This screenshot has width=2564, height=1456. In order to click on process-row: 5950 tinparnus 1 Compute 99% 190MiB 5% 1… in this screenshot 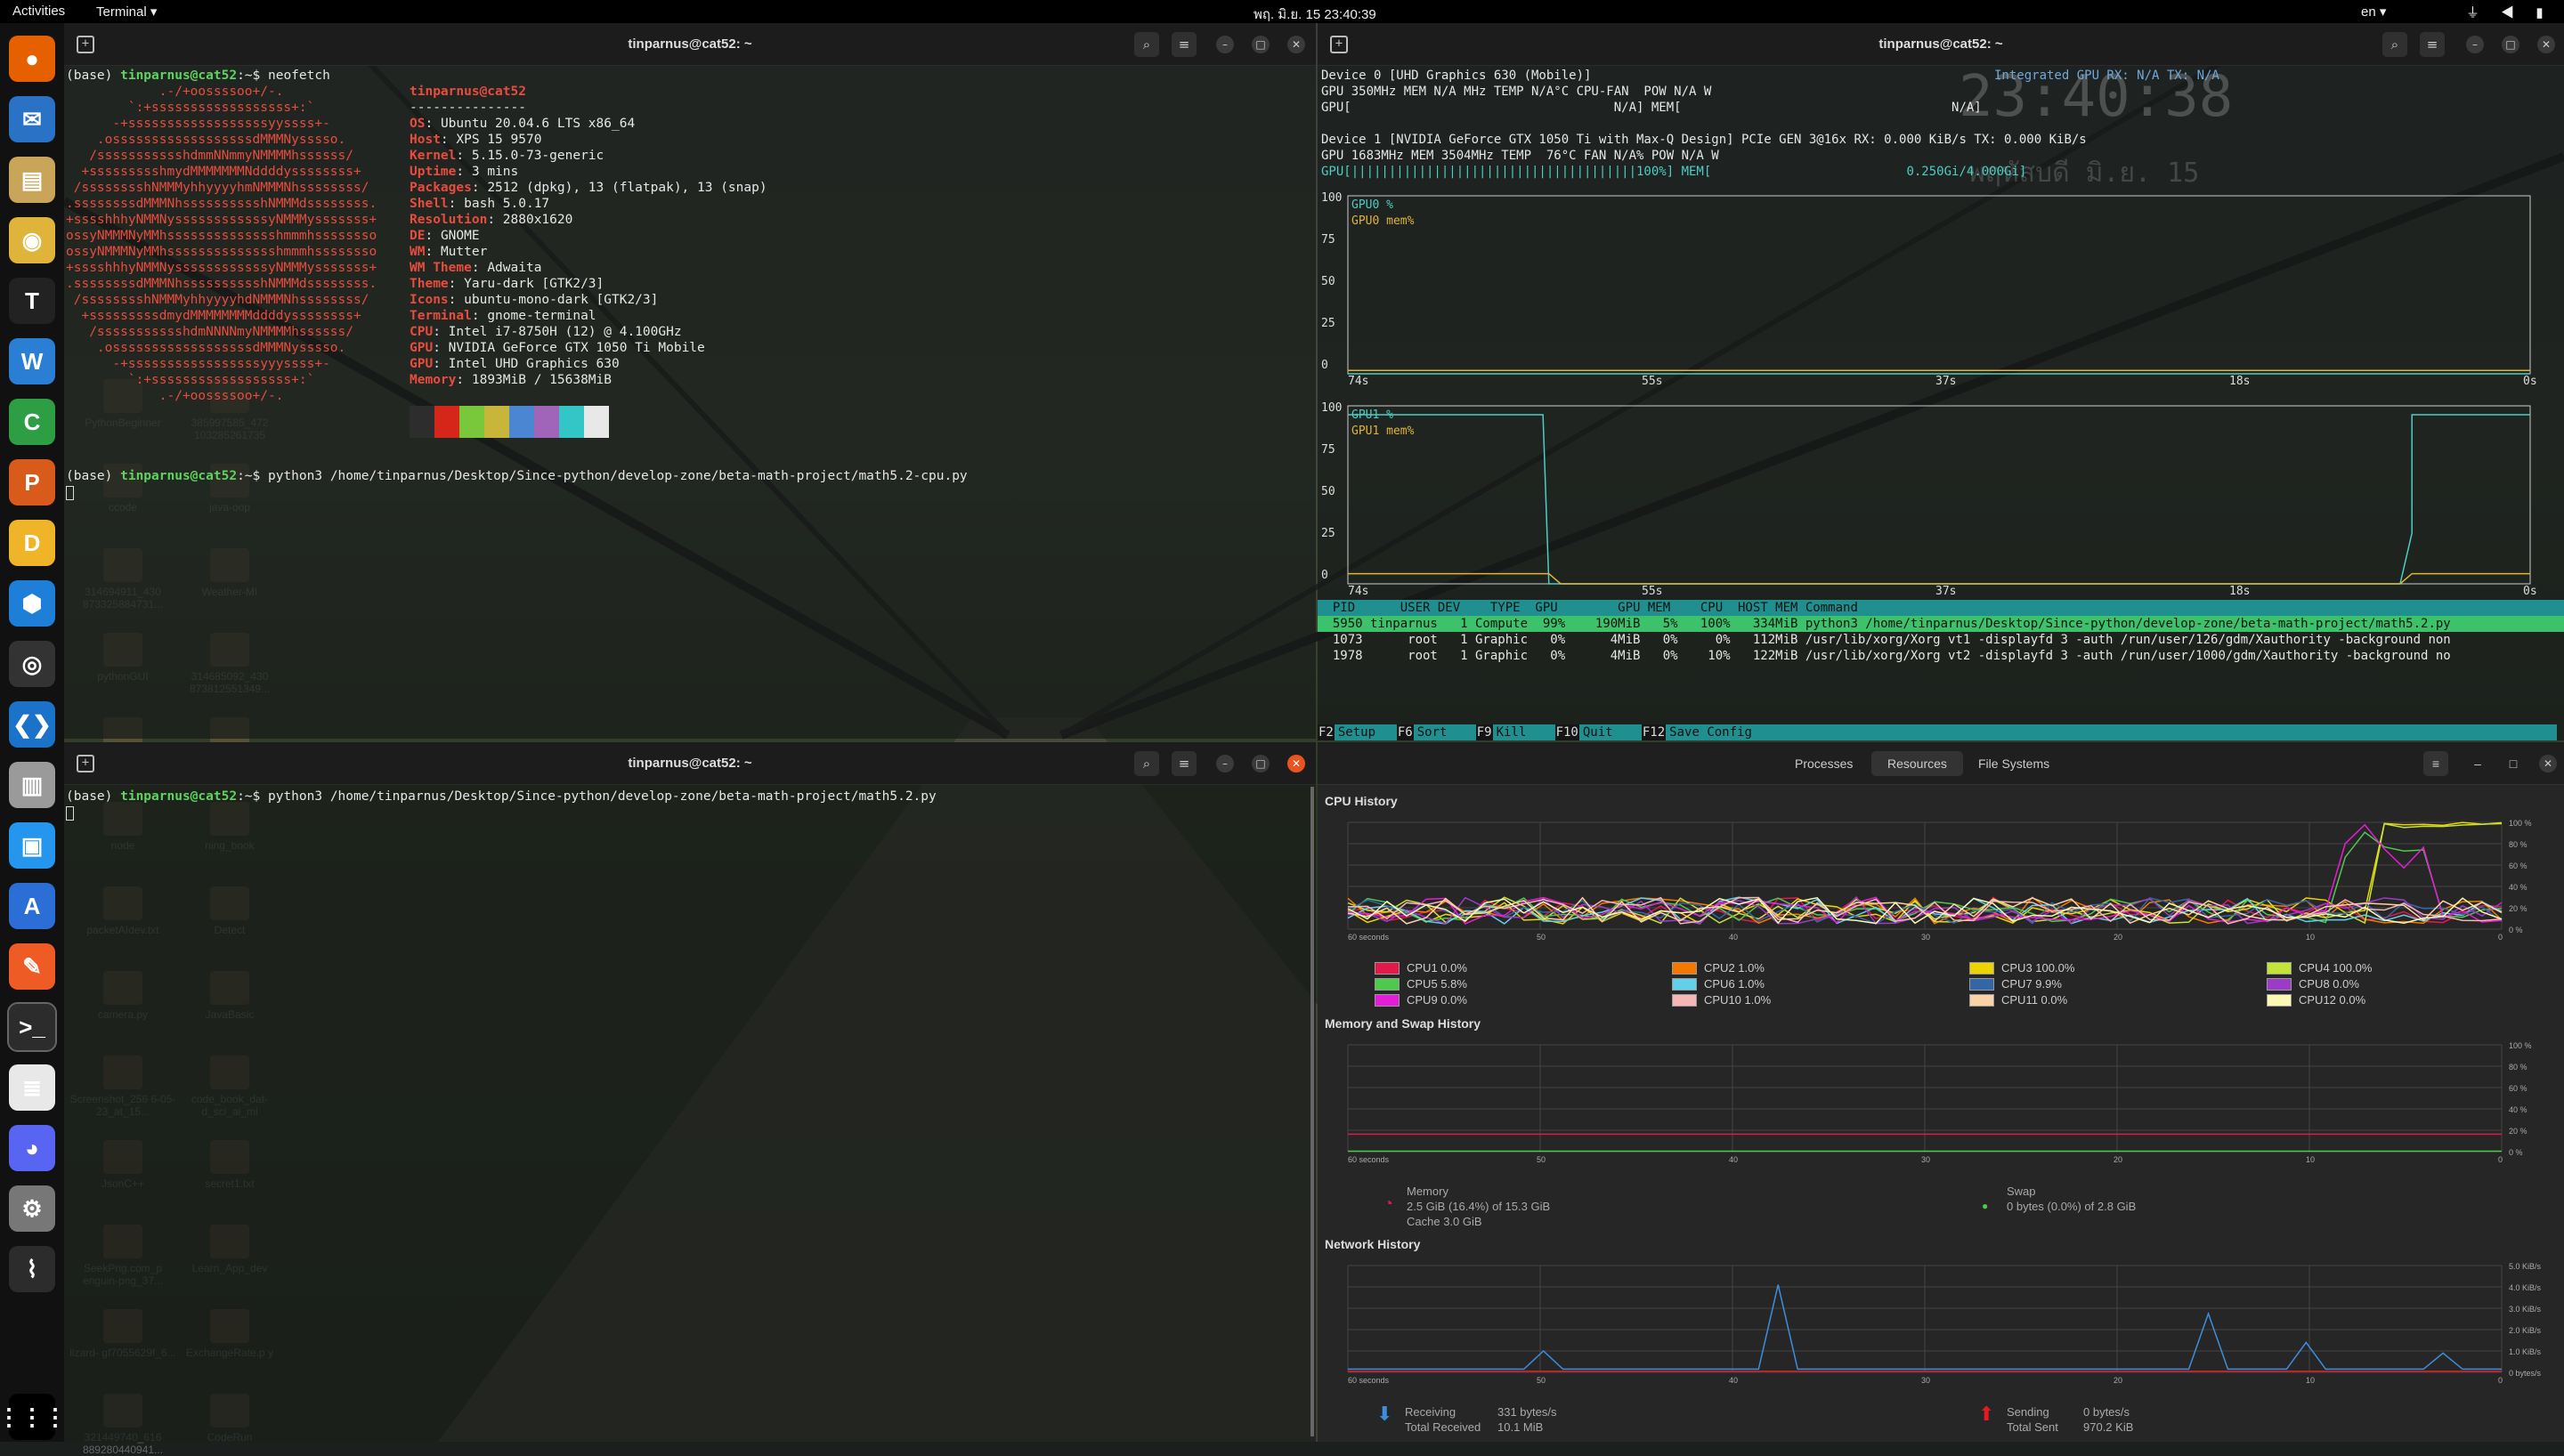, I will do `click(1941, 624)`.